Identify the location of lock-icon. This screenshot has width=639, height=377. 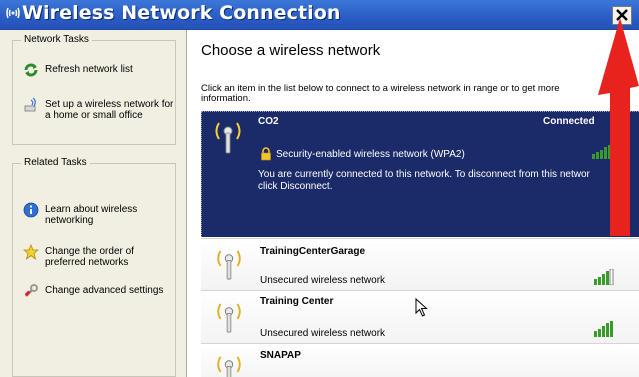
(266, 154).